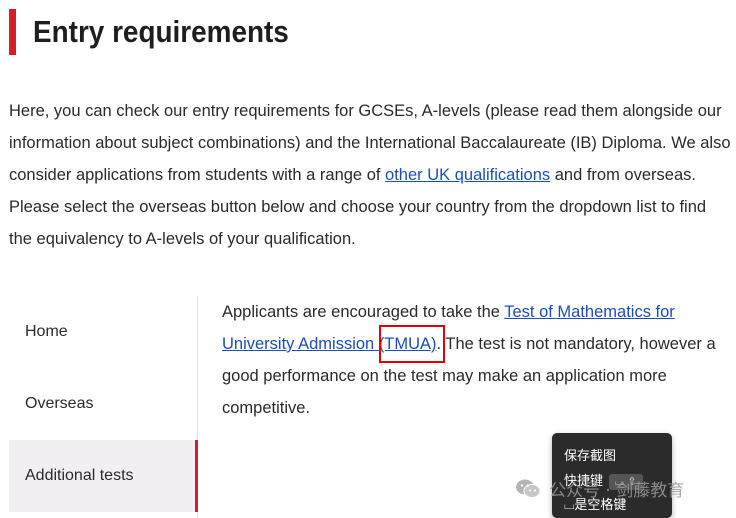  What do you see at coordinates (59, 403) in the screenshot?
I see `tab-label: Overseas` at bounding box center [59, 403].